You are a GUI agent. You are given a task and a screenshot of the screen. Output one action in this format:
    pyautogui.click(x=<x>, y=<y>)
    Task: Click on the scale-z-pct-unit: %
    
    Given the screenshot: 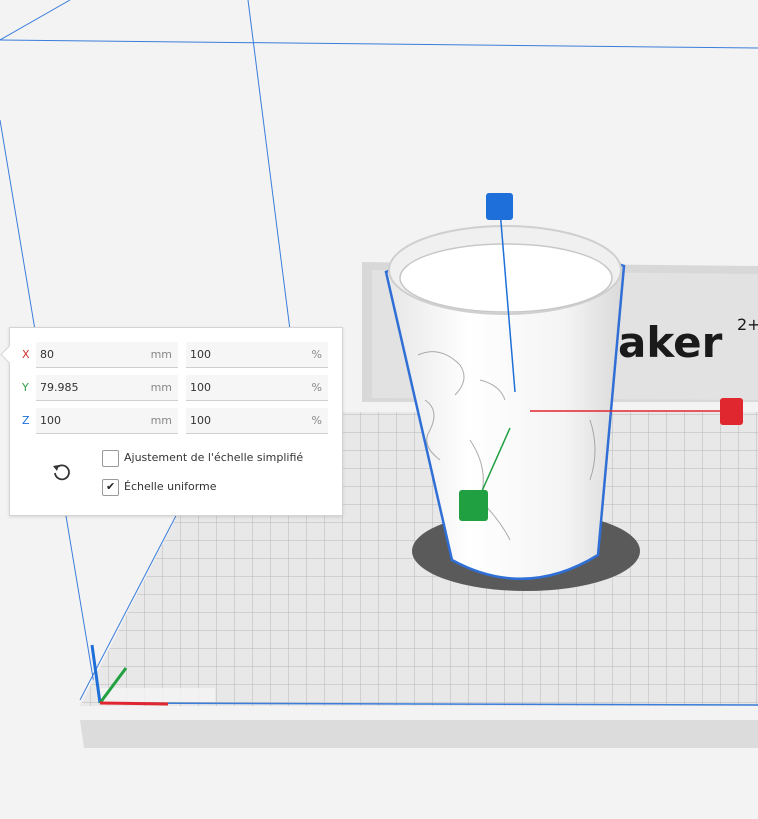 What is the action you would take?
    pyautogui.click(x=316, y=420)
    